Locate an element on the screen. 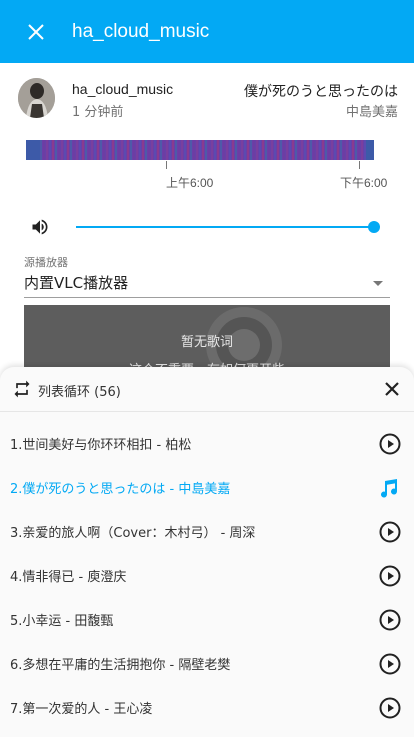 The height and width of the screenshot is (737, 414). tick-label: 下午6:00 is located at coordinates (364, 183).